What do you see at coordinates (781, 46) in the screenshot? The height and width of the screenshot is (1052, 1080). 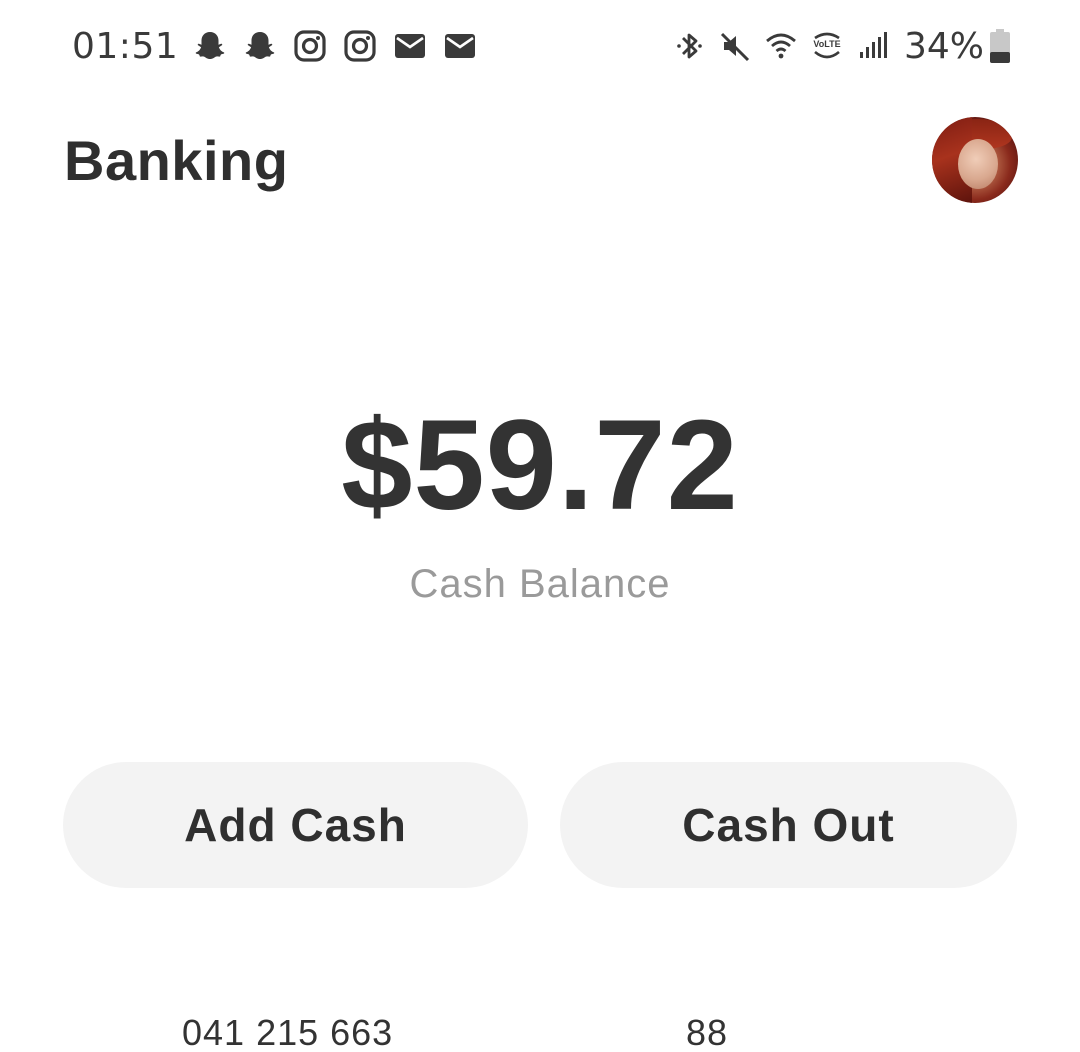 I see `wifi-icon` at bounding box center [781, 46].